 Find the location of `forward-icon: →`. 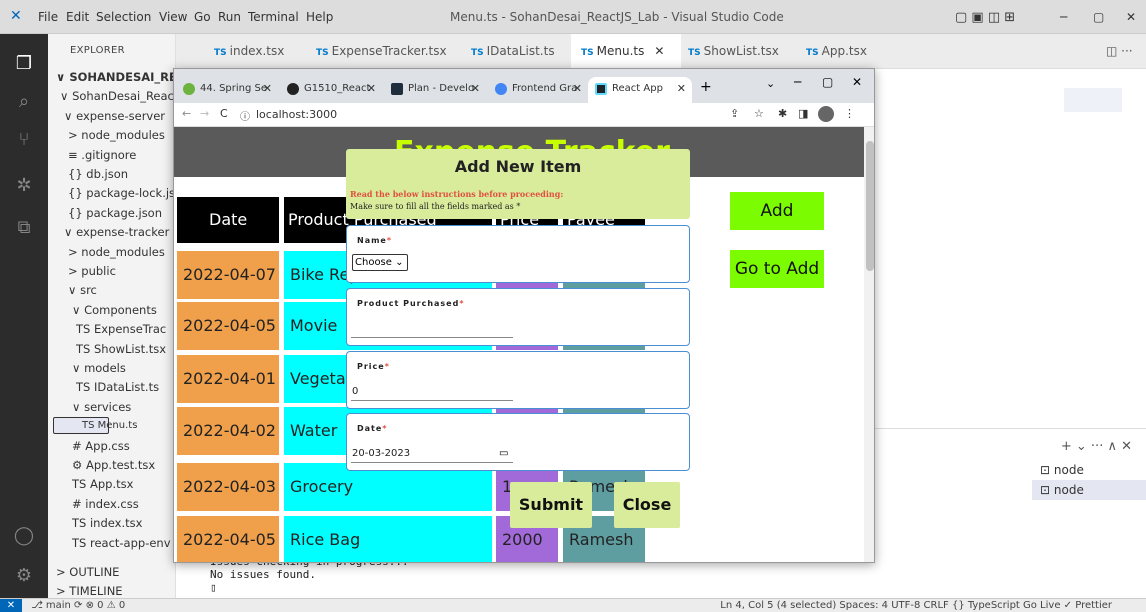

forward-icon: → is located at coordinates (204, 113).